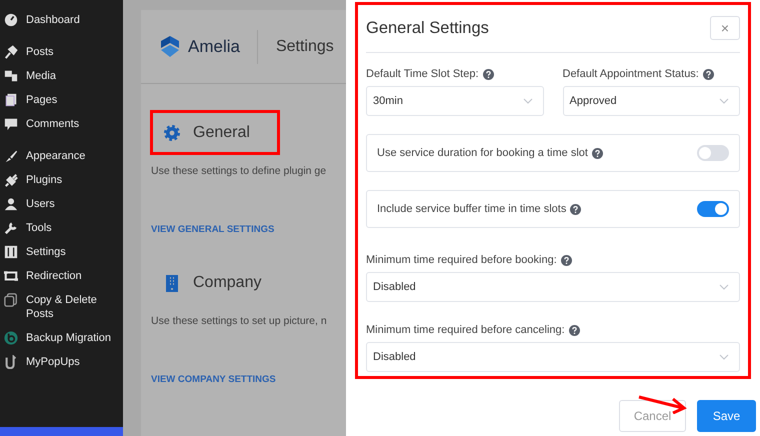  I want to click on field-label: Minimum time required before canceling:, so click(465, 330).